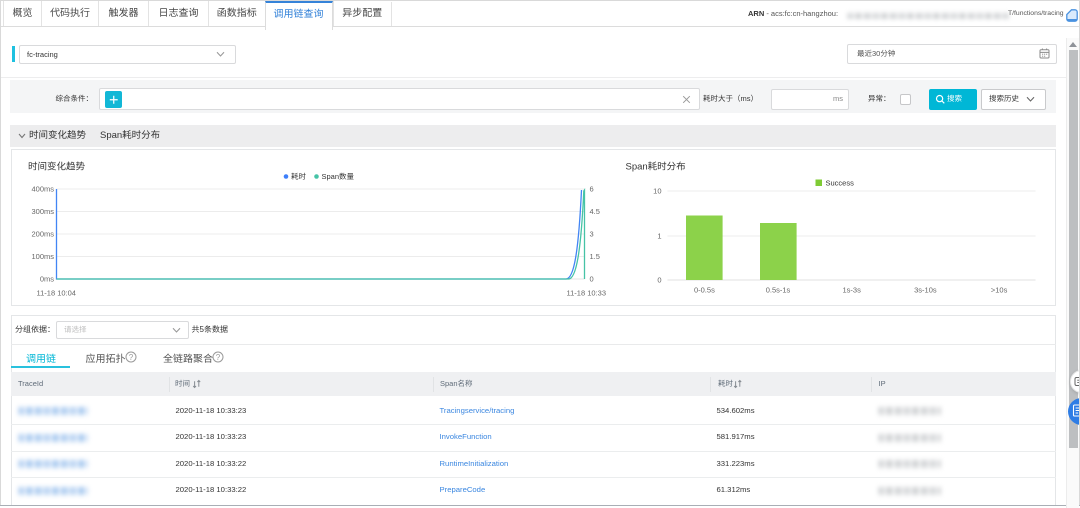 The image size is (1080, 508). What do you see at coordinates (777, 290) in the screenshot?
I see `svg-text: 0.5s-1s` at bounding box center [777, 290].